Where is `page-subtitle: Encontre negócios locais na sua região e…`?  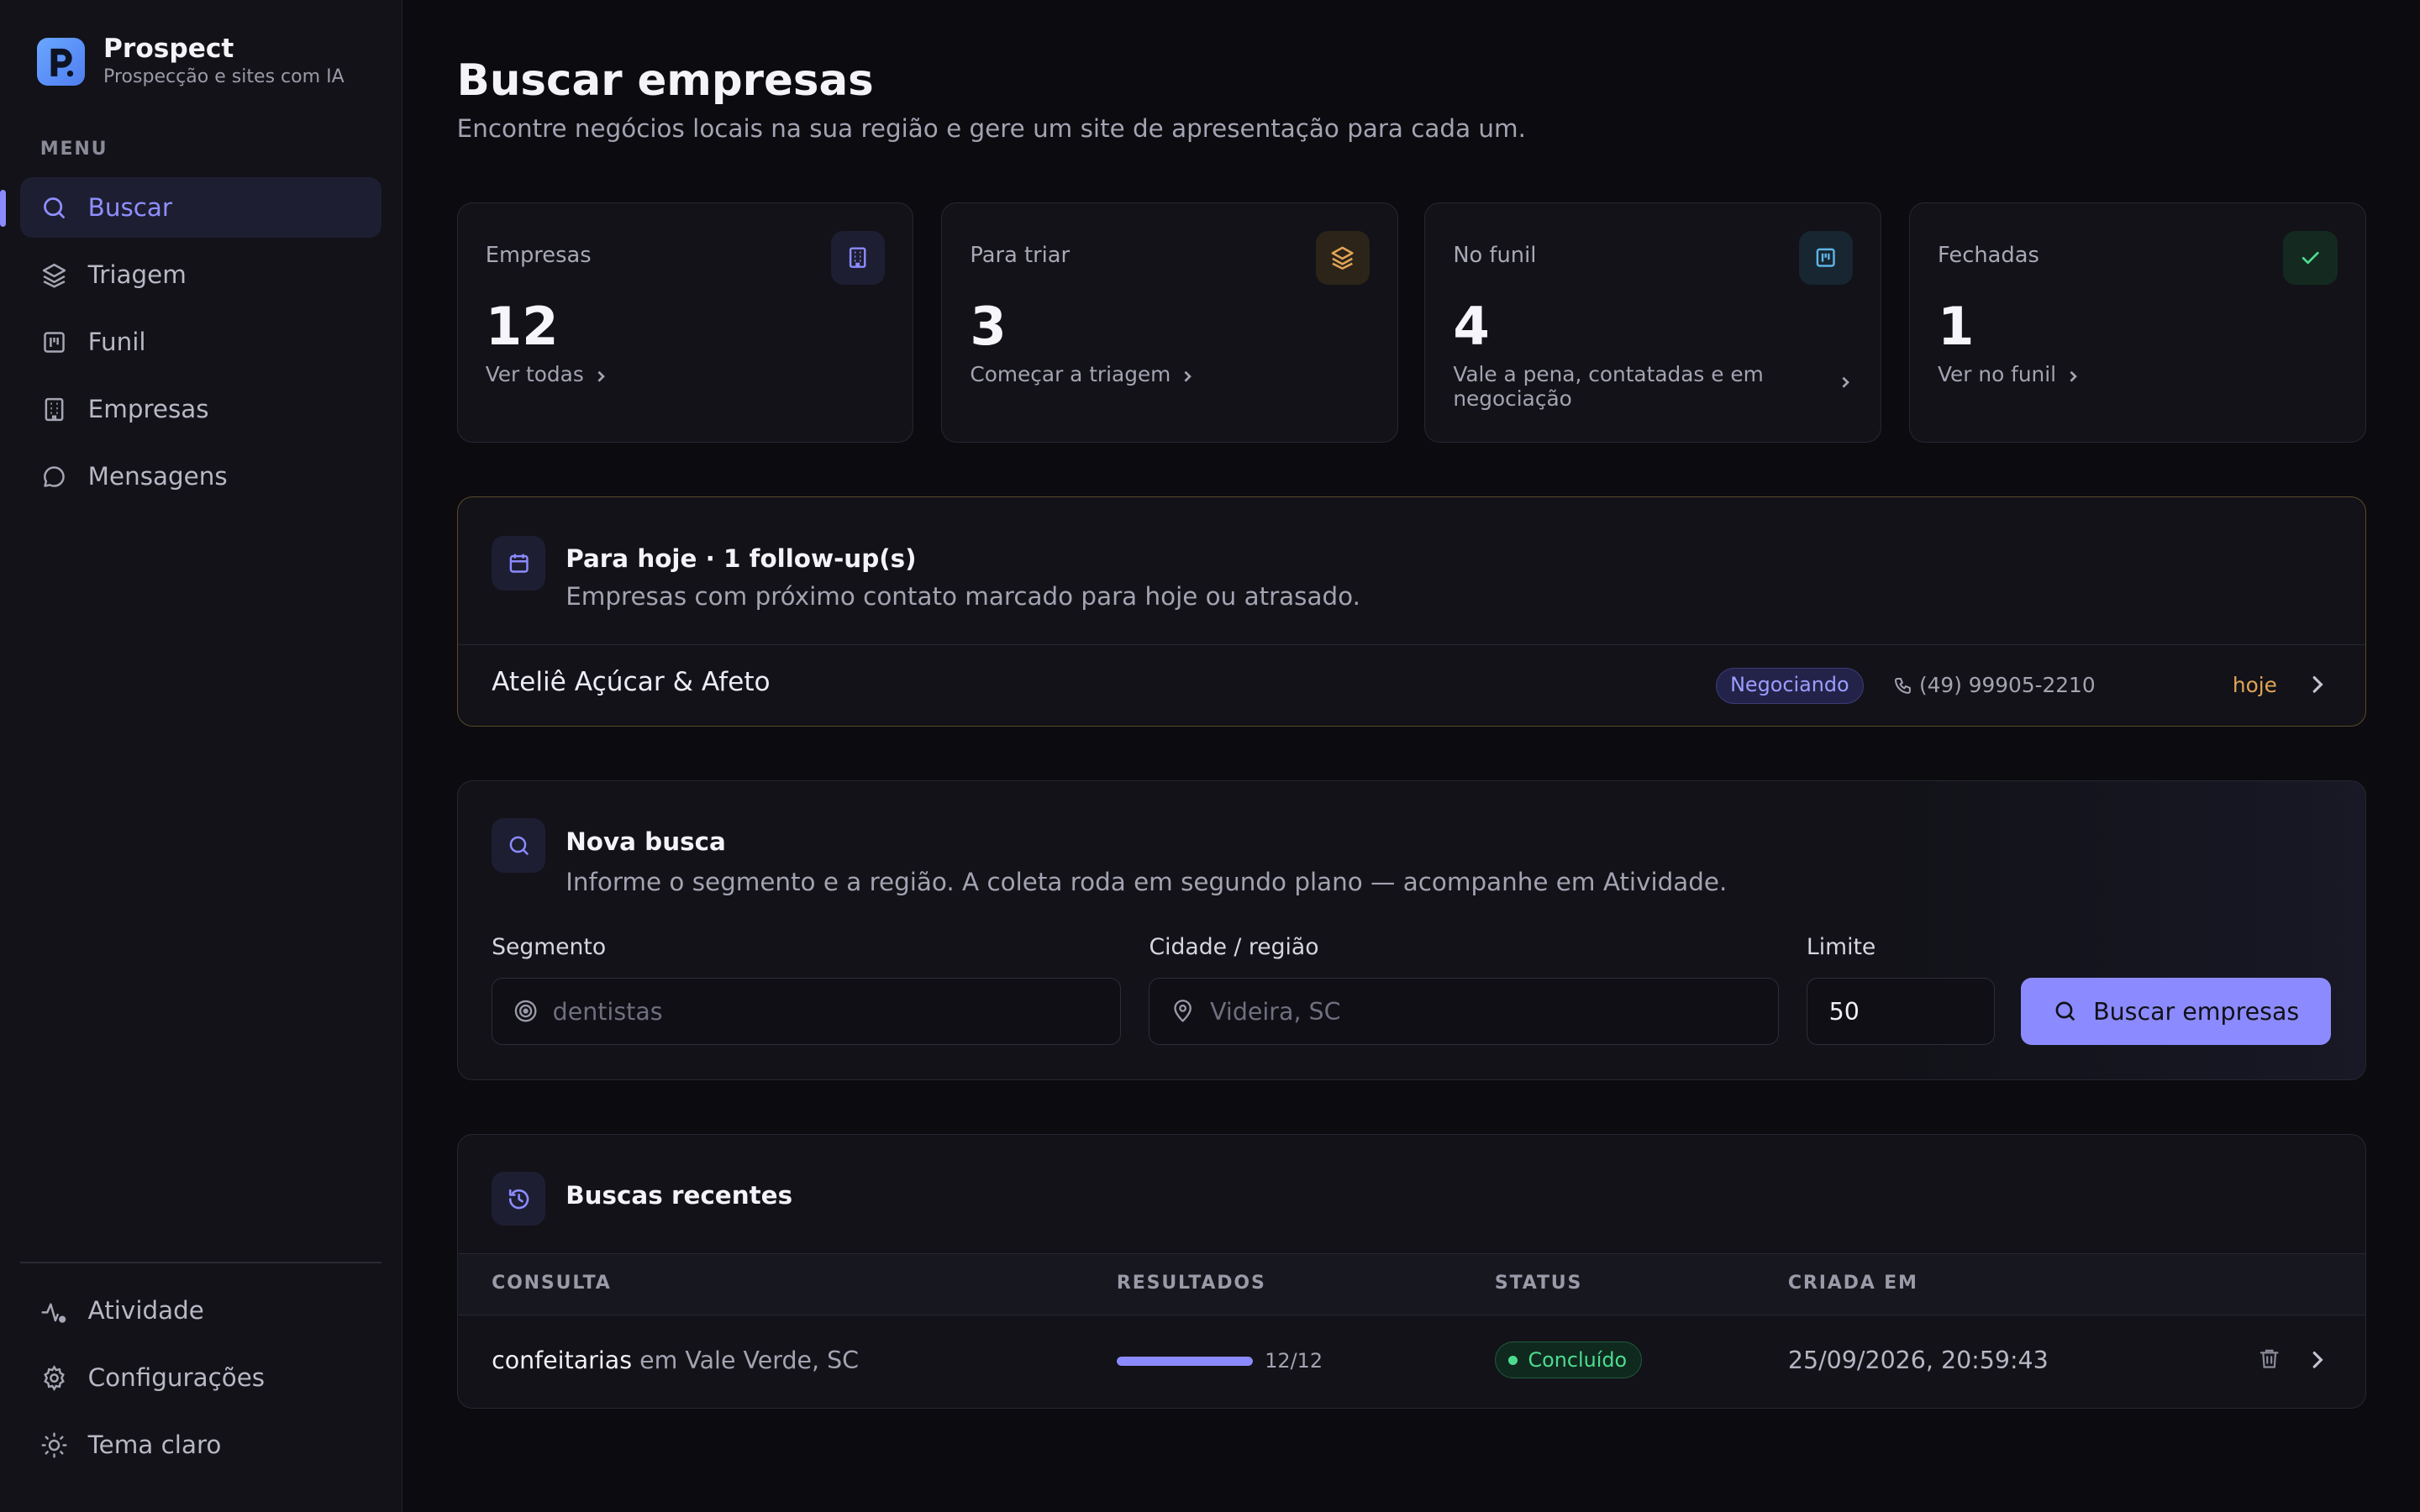
page-subtitle: Encontre negócios locais na sua região e… is located at coordinates (991, 128).